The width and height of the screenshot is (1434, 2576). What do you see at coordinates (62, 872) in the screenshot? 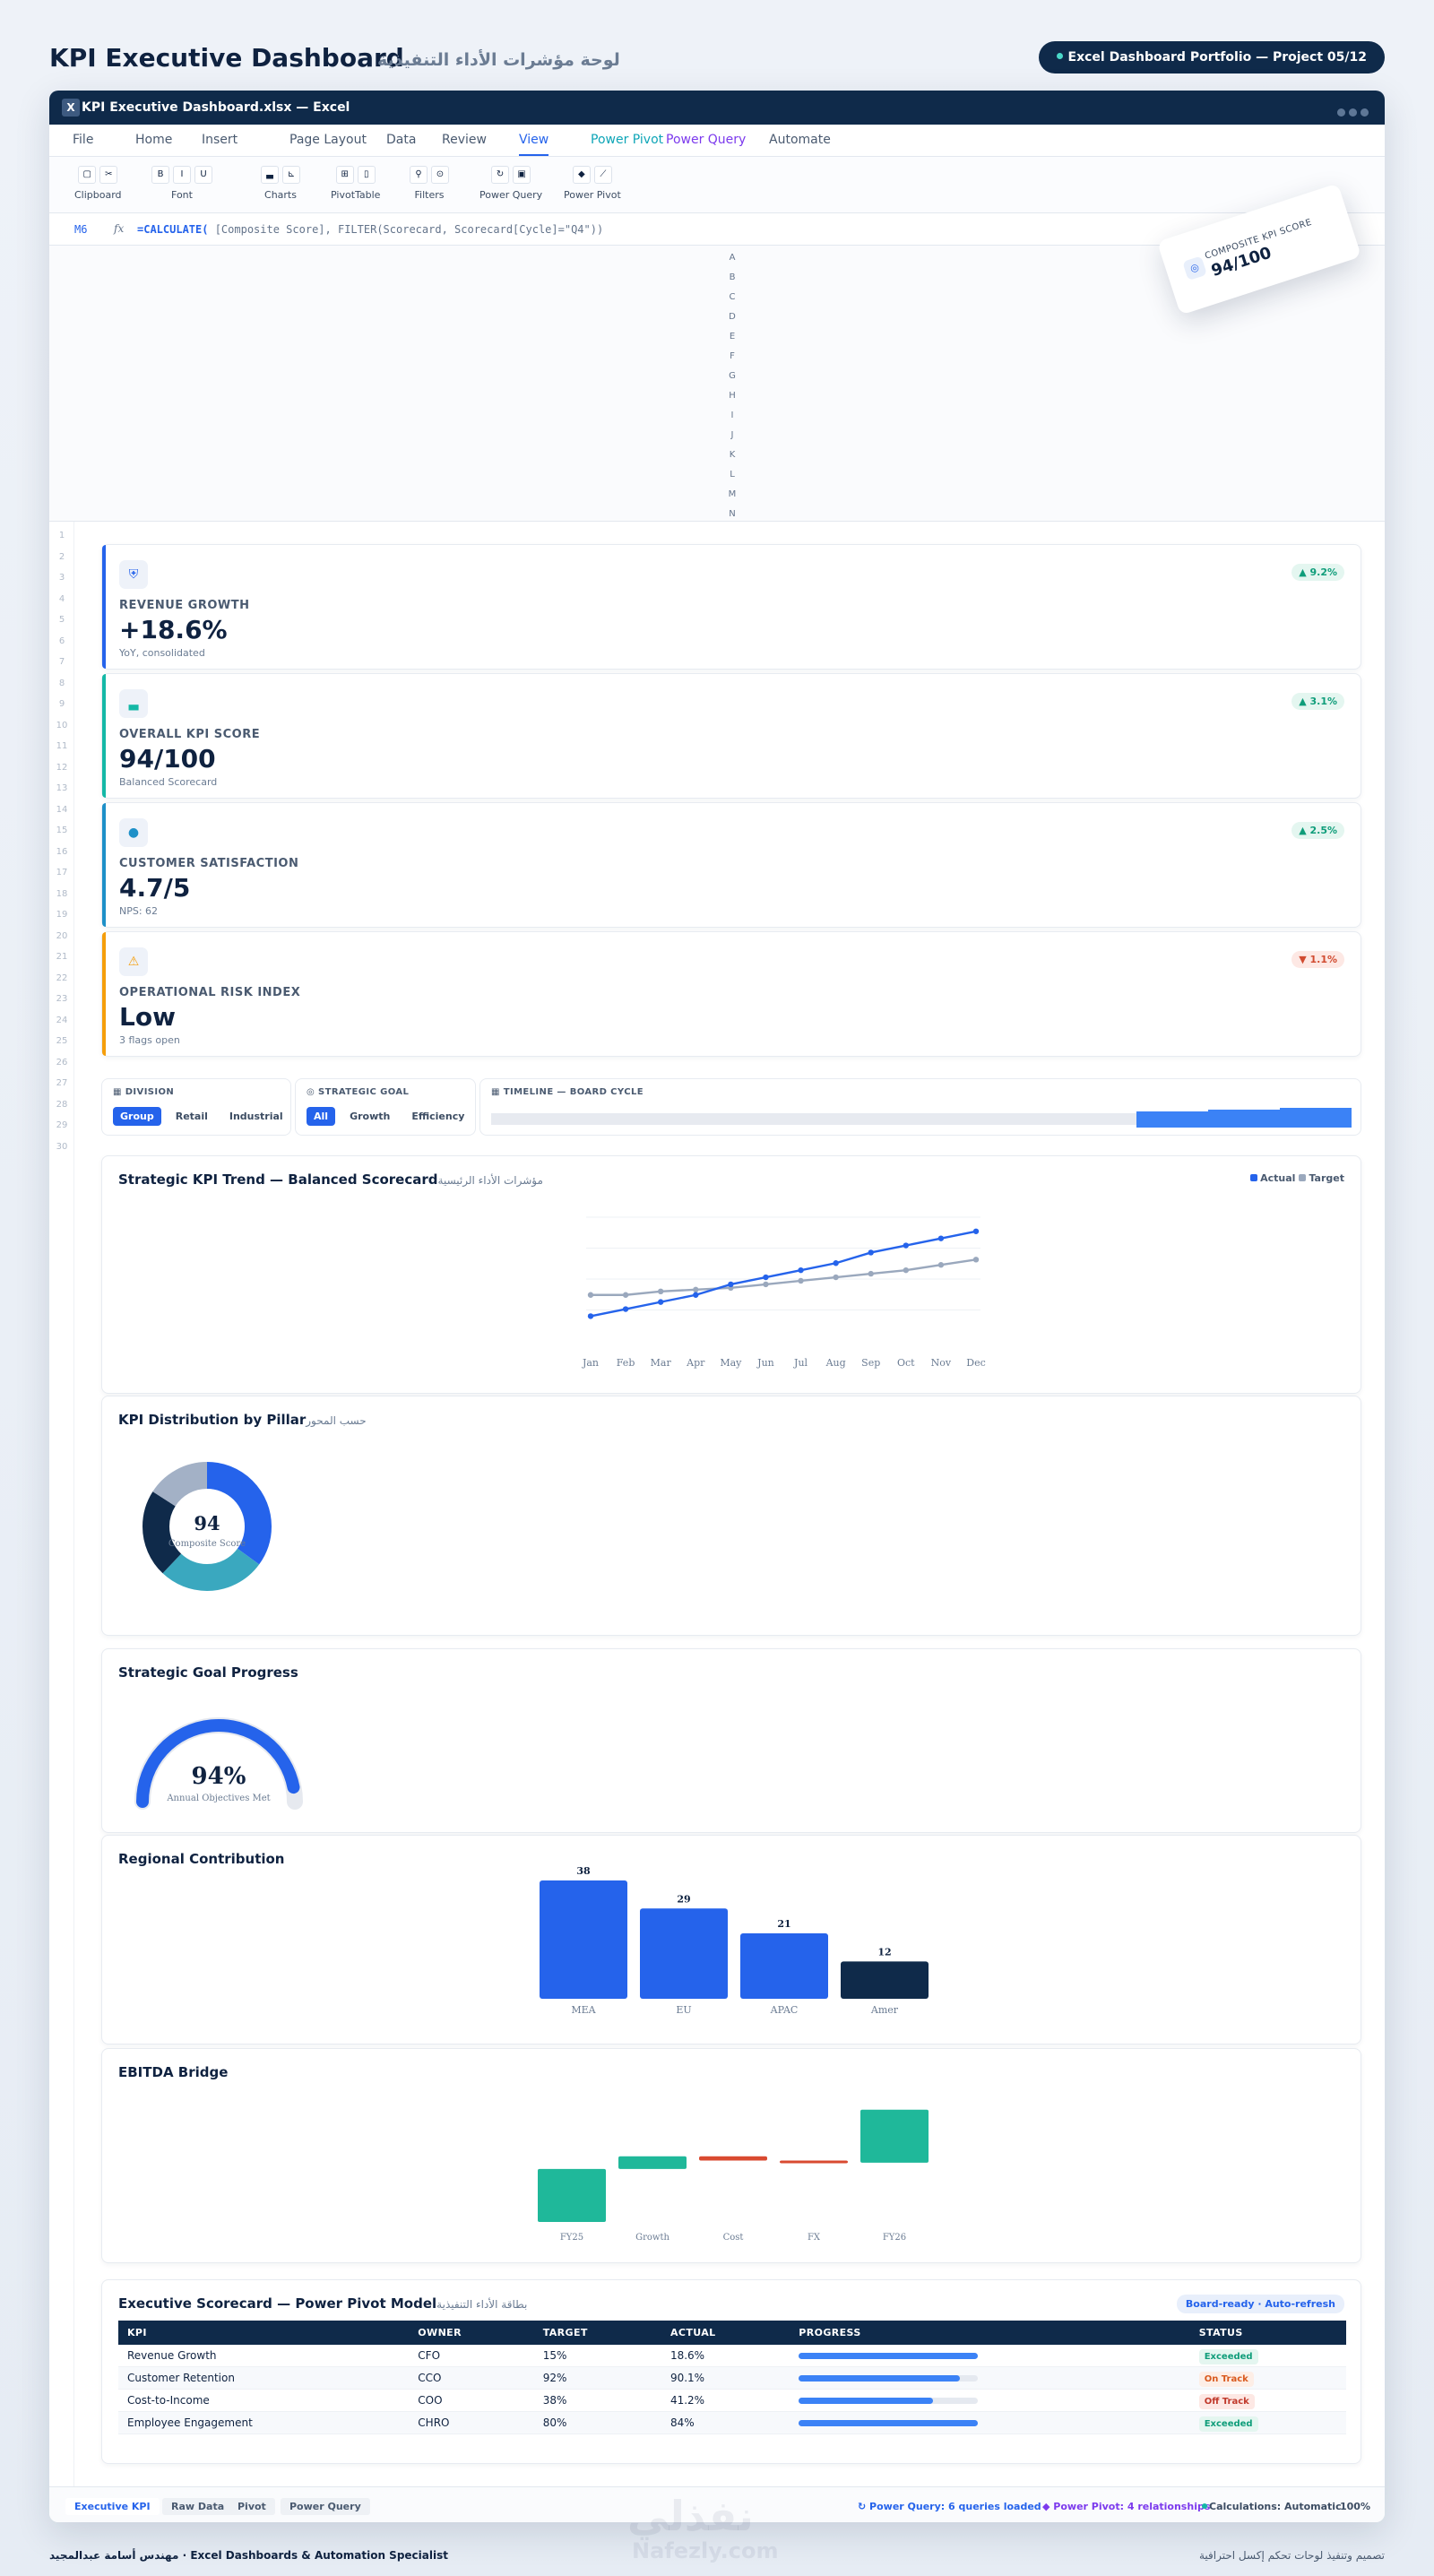
I see `row-header: 17` at bounding box center [62, 872].